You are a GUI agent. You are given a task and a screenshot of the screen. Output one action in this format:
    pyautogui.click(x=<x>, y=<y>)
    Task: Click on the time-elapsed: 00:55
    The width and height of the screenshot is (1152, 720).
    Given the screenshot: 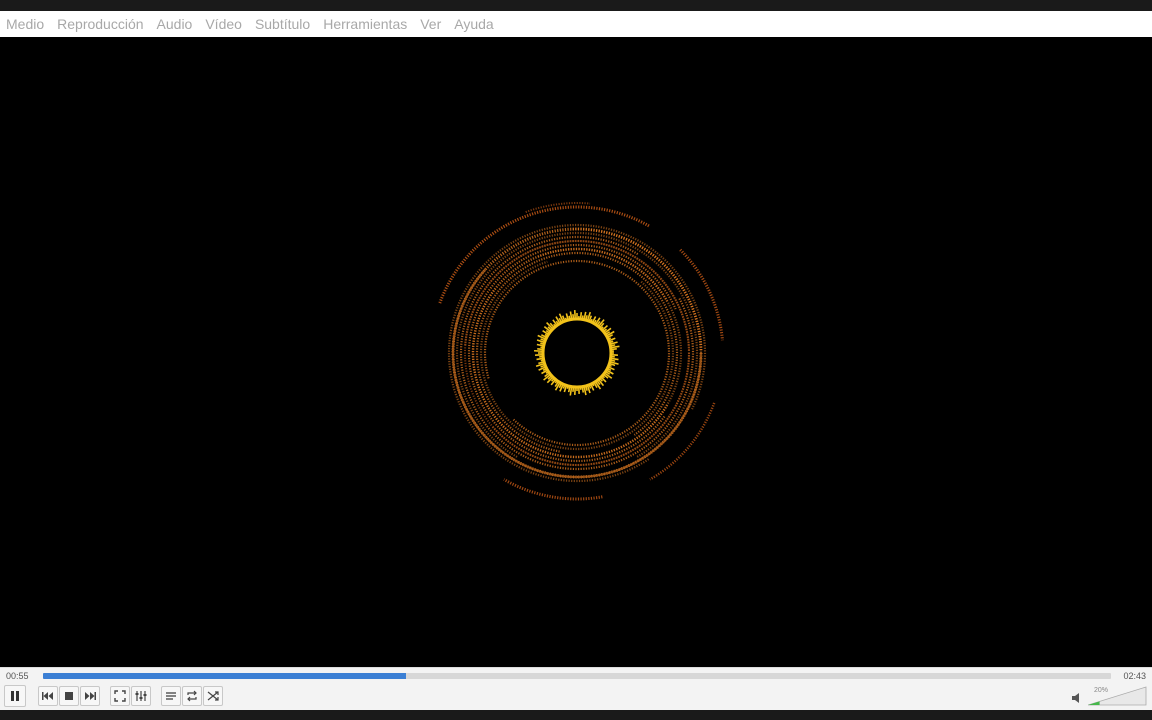 What is the action you would take?
    pyautogui.click(x=17, y=676)
    